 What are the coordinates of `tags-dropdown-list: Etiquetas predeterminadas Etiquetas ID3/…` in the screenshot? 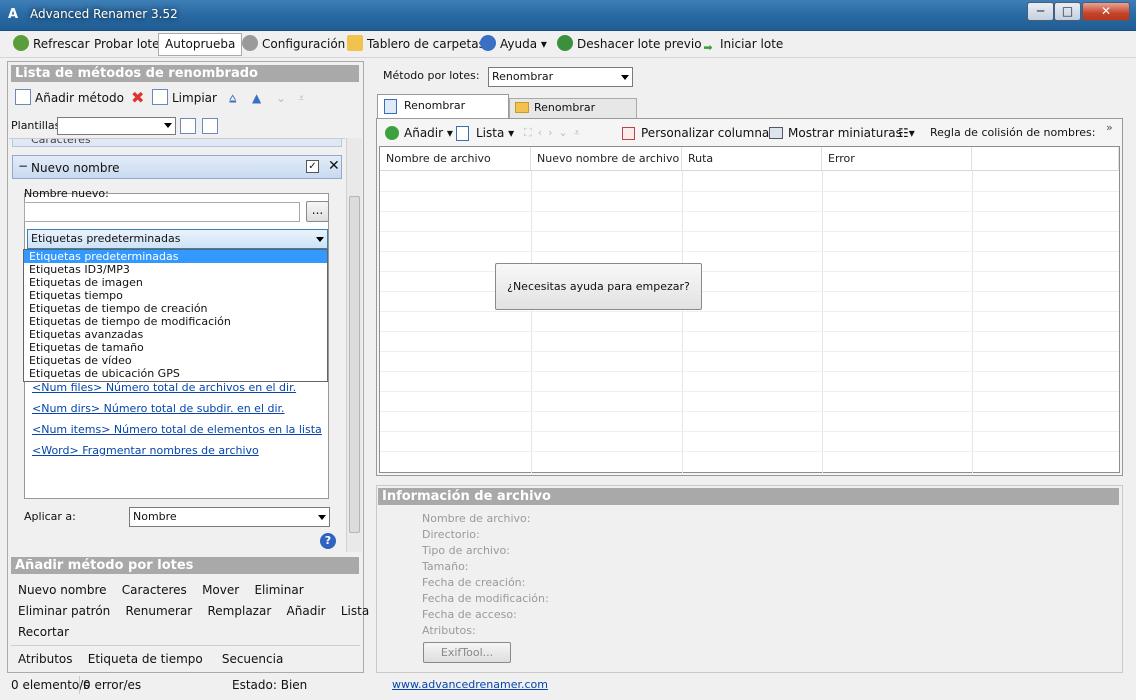 It's located at (175, 315).